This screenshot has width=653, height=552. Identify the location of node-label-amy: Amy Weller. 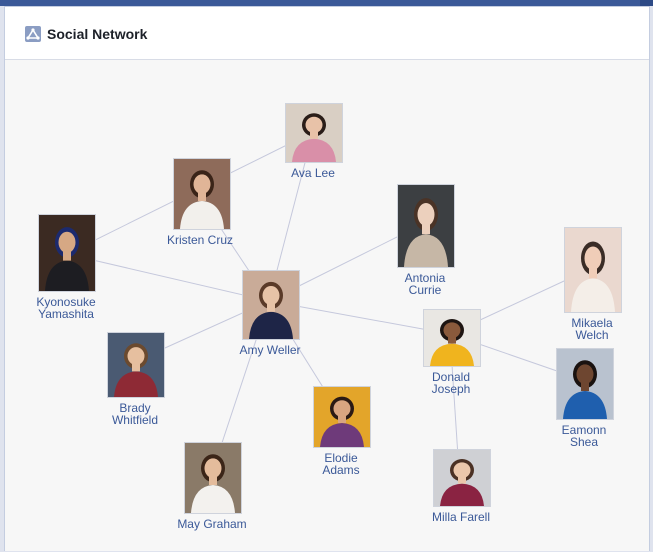
(270, 350).